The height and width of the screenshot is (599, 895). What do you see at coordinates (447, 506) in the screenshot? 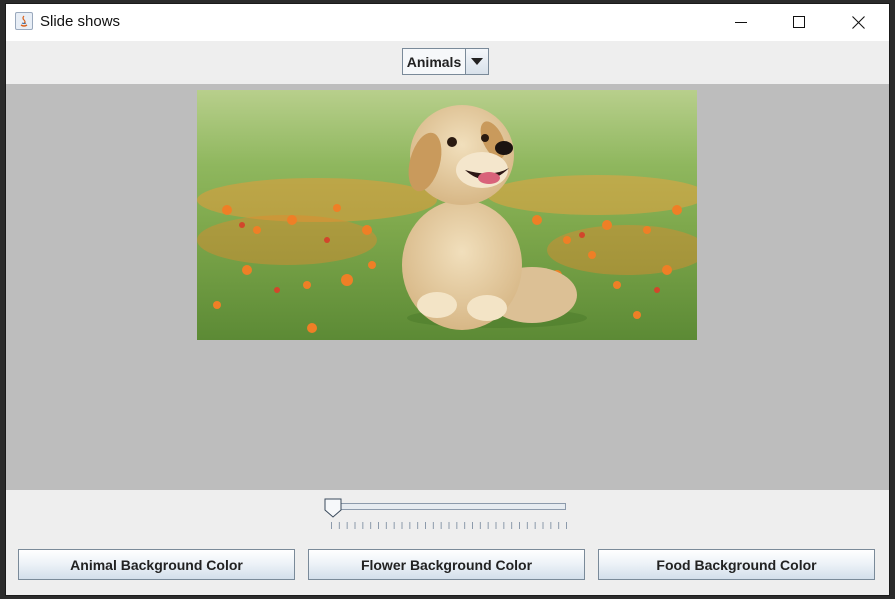
I see `slider-track` at bounding box center [447, 506].